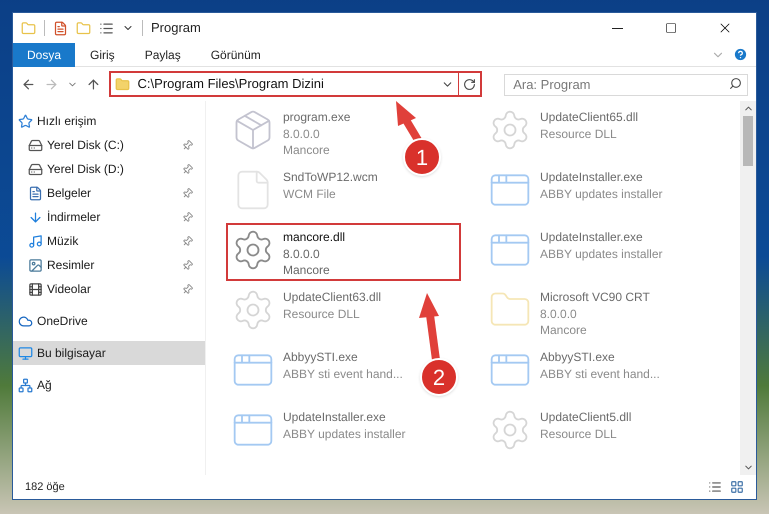  Describe the element at coordinates (748, 288) in the screenshot. I see `scrollbar` at that location.